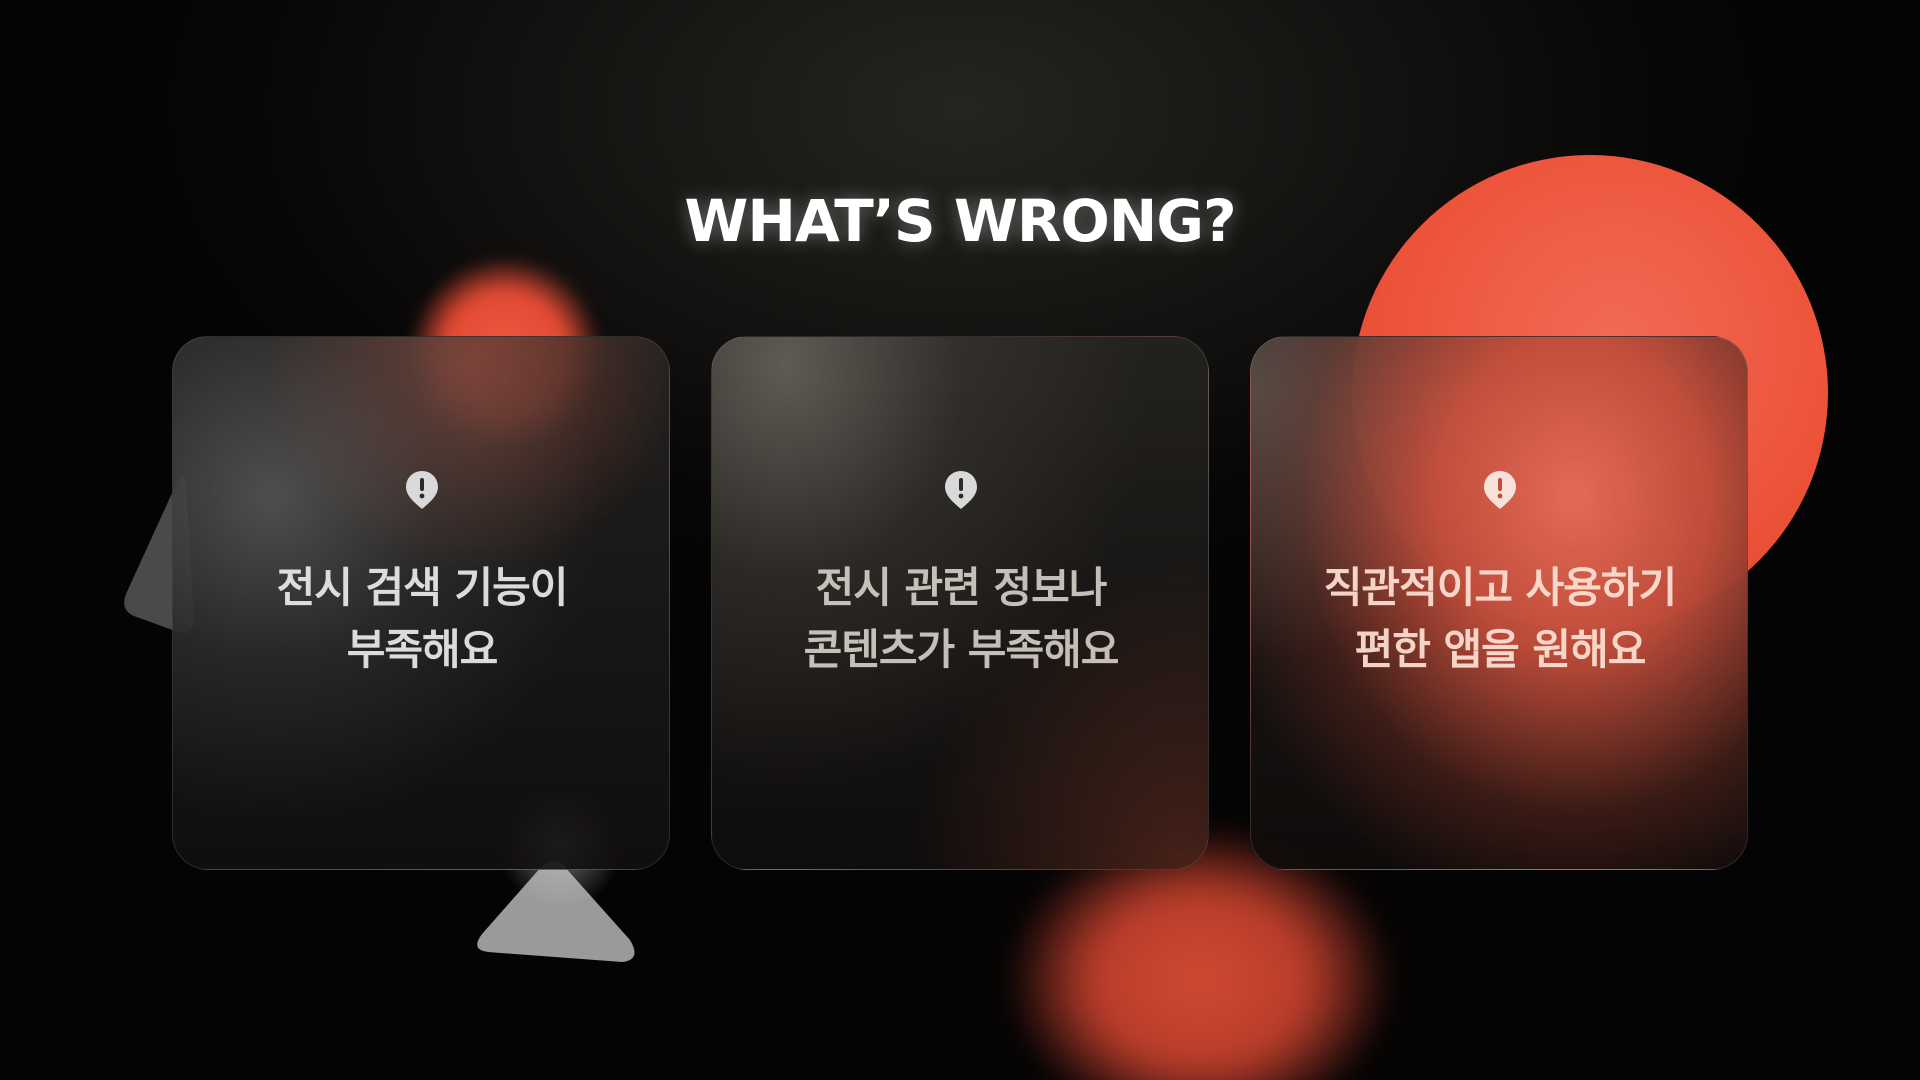  Describe the element at coordinates (960, 220) in the screenshot. I see `page-title: WHAT’S WRONG?` at that location.